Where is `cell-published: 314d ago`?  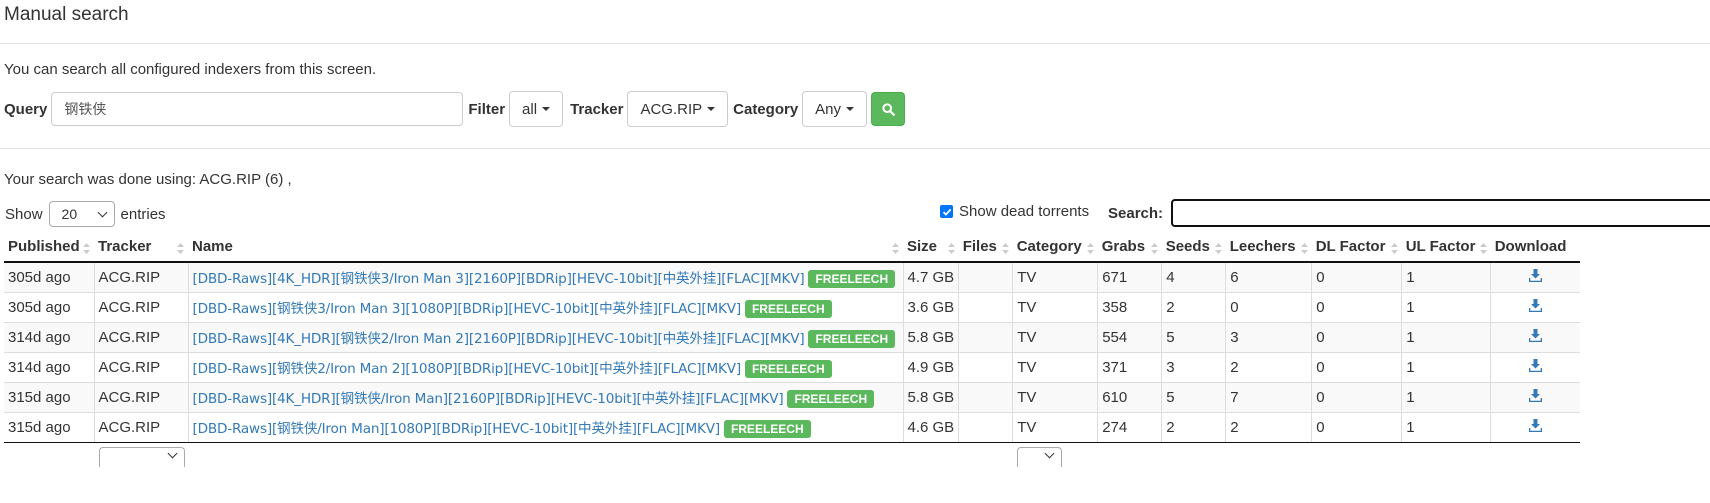
cell-published: 314d ago is located at coordinates (49, 367).